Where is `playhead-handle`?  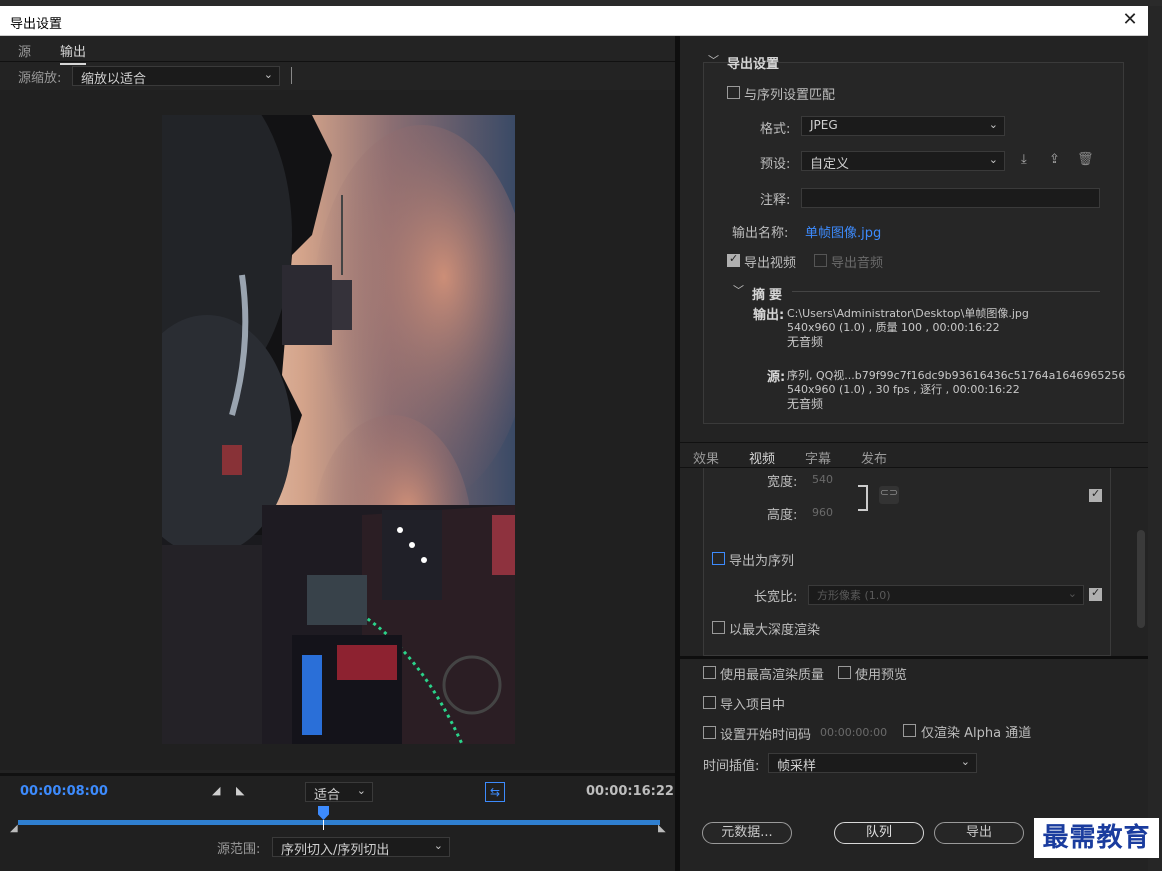
playhead-handle is located at coordinates (323, 813).